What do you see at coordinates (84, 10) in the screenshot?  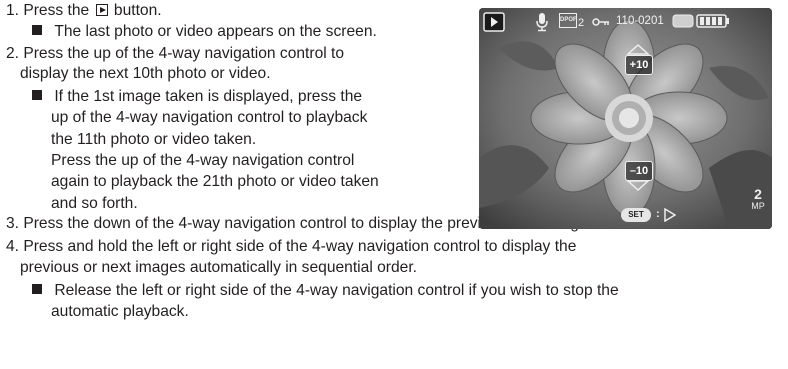 I see `step-1: 1. Press the button.` at bounding box center [84, 10].